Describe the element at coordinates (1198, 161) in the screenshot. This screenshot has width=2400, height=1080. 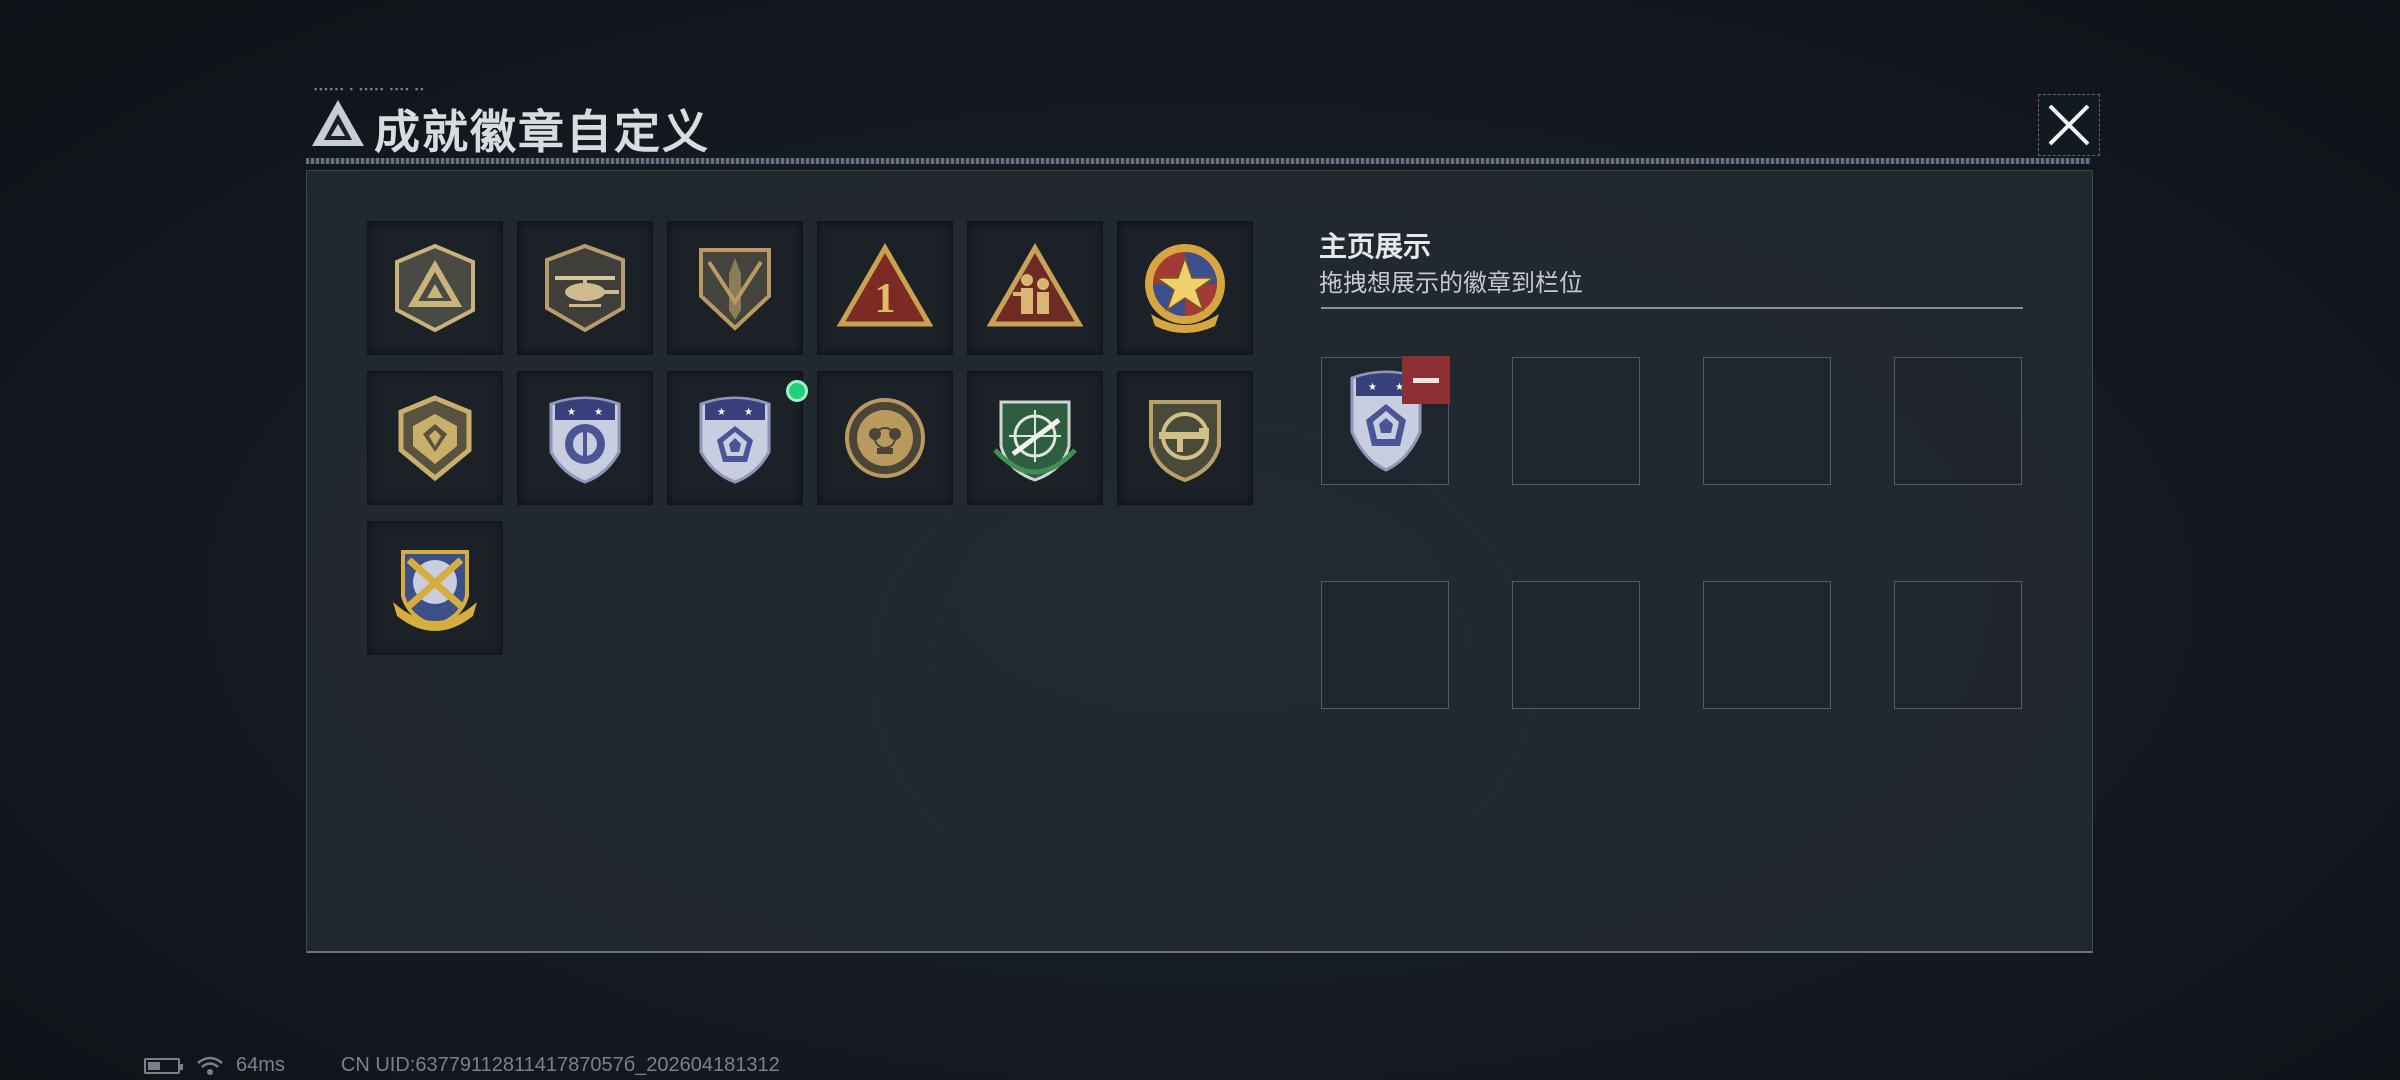
I see `header-divider` at that location.